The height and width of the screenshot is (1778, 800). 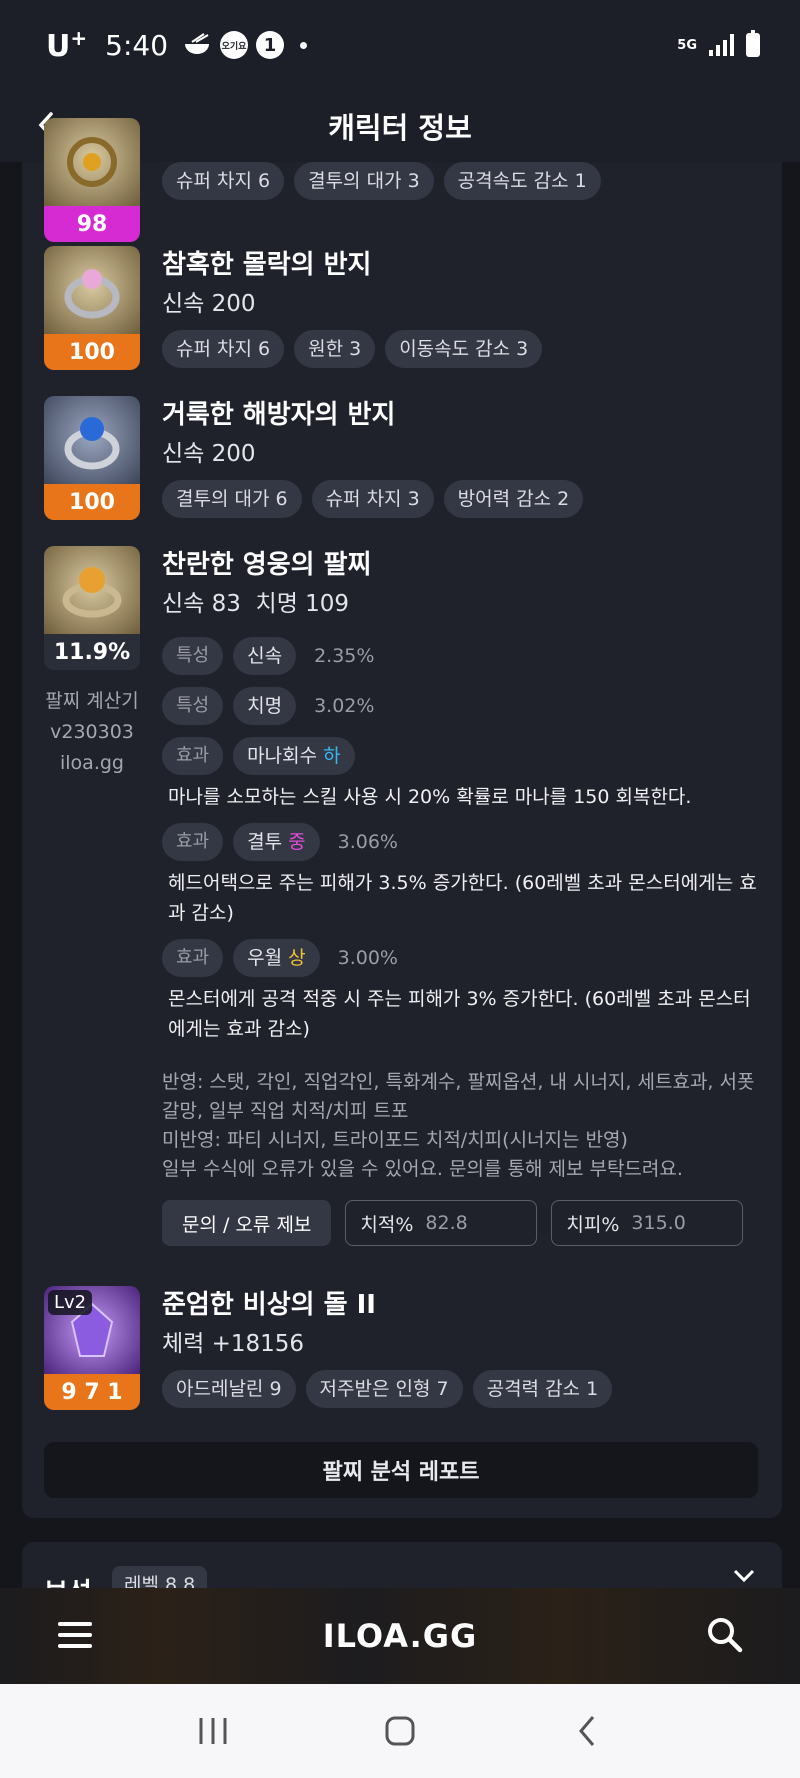 What do you see at coordinates (367, 842) in the screenshot?
I see `option-value: 3.06%` at bounding box center [367, 842].